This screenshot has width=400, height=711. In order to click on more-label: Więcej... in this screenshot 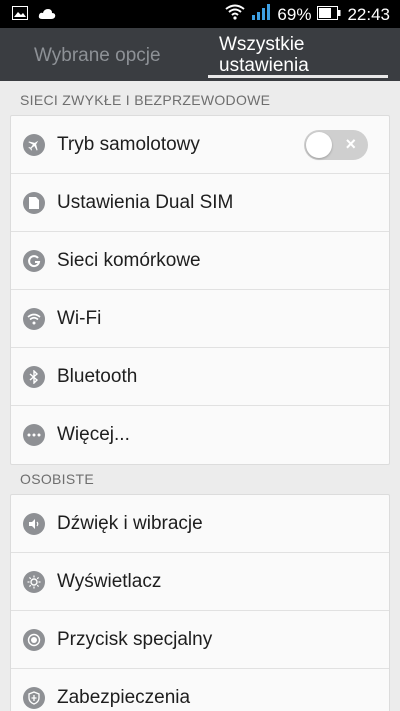, I will do `click(93, 434)`.